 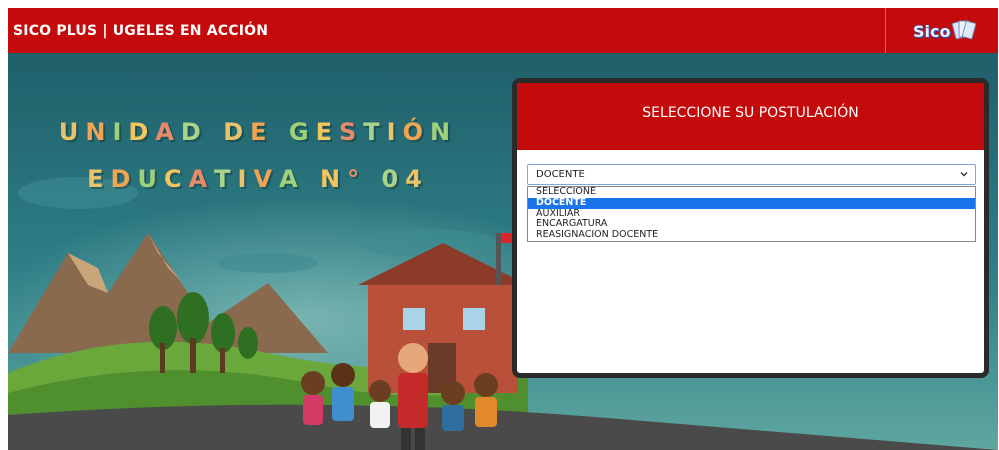 I want to click on hero-letter: G, so click(x=302, y=132).